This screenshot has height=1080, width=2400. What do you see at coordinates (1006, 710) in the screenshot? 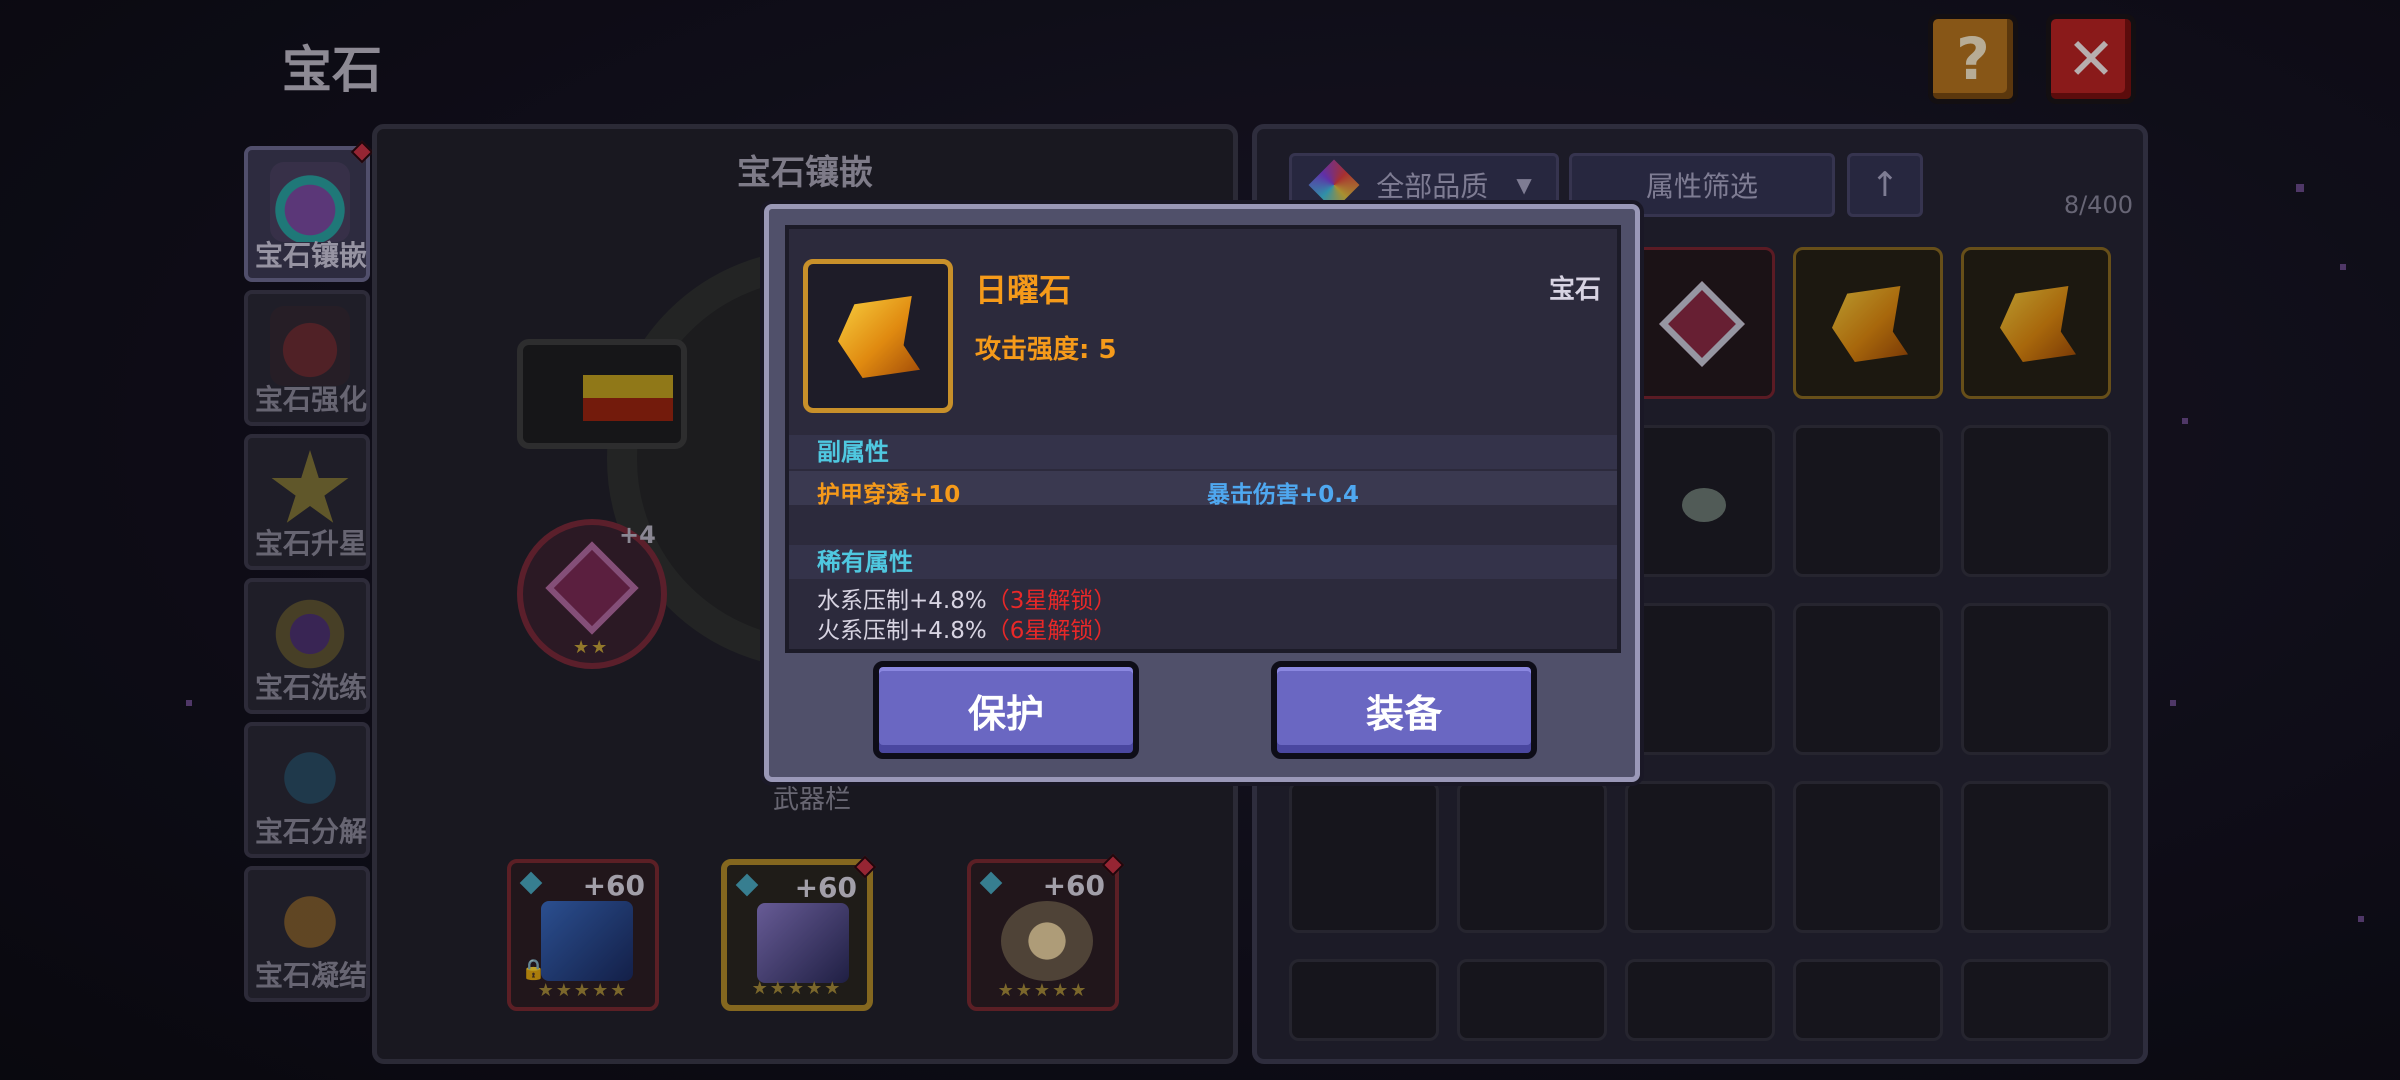
I see `protect-button: 保护` at bounding box center [1006, 710].